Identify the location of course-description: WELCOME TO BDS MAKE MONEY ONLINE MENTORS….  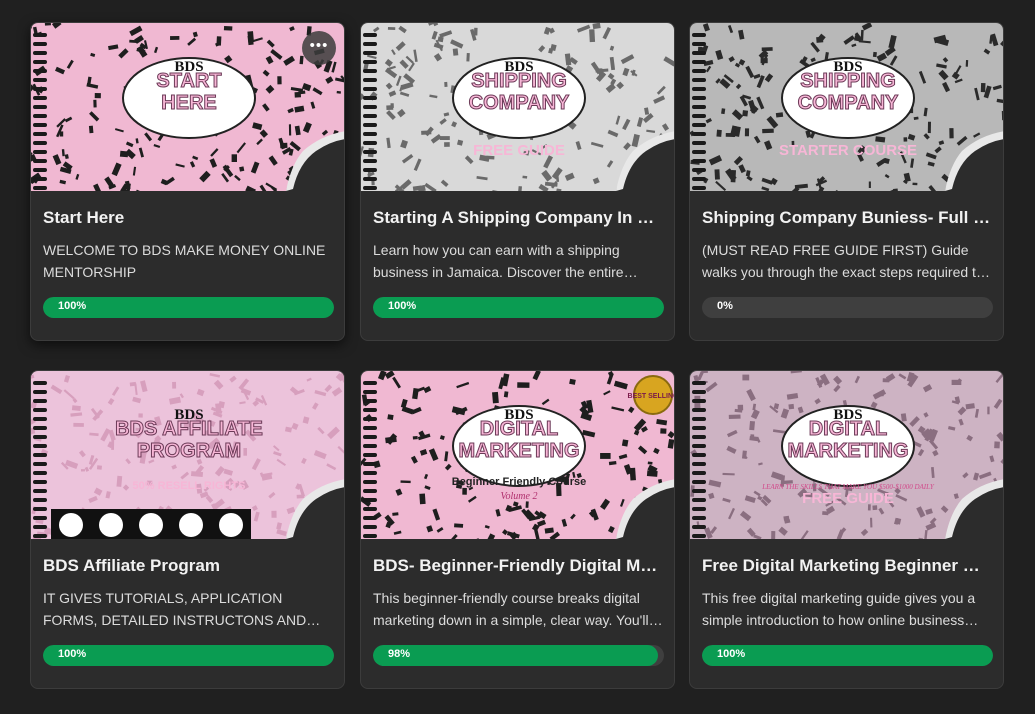
(184, 261).